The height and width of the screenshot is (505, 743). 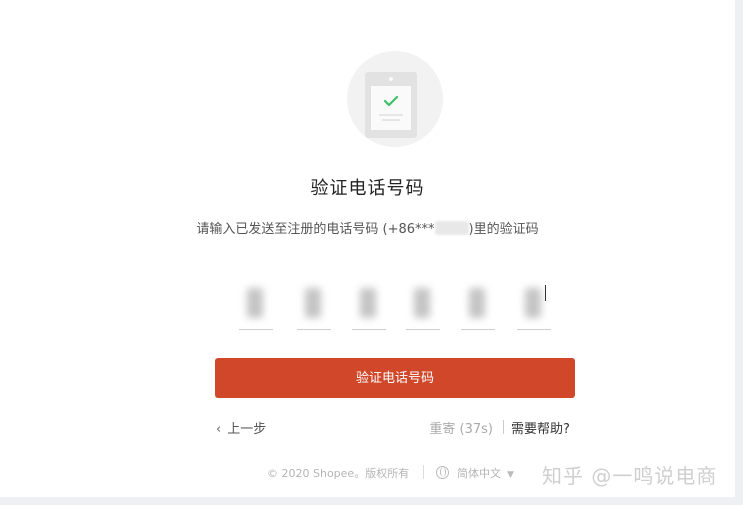 What do you see at coordinates (391, 79) in the screenshot?
I see `phone-camera-dot` at bounding box center [391, 79].